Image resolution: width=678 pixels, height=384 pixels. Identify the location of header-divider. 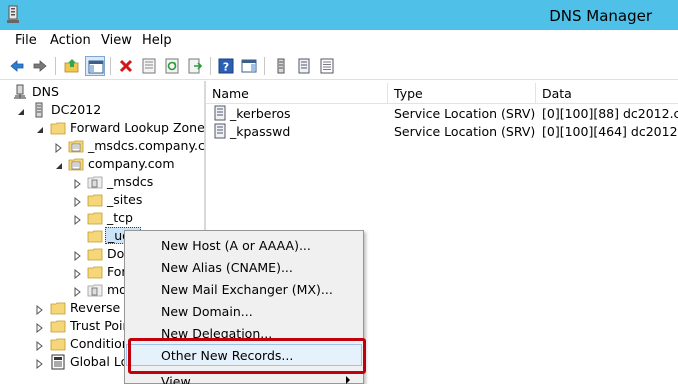
(442, 103).